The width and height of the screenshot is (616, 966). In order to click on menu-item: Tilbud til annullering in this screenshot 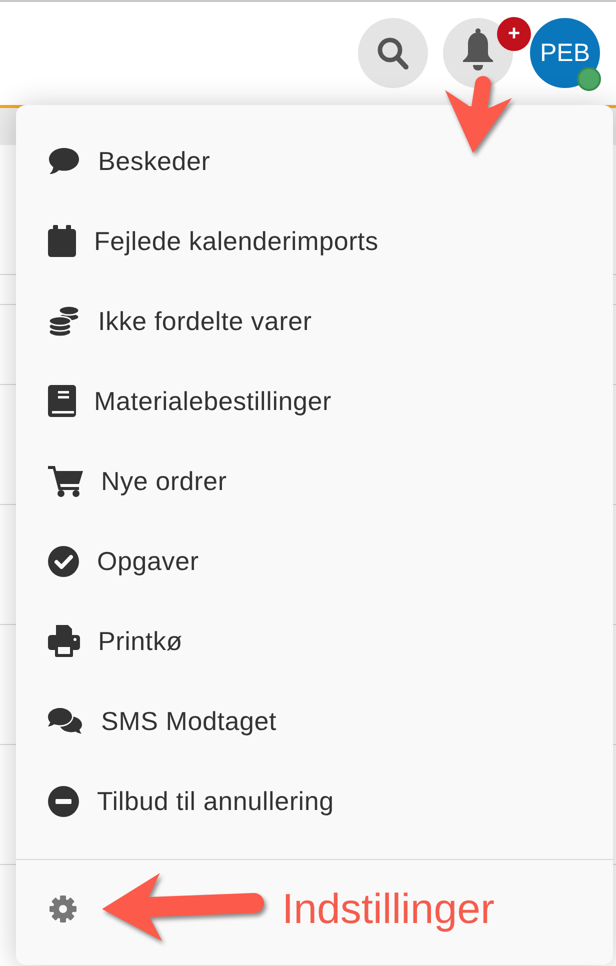, I will do `click(191, 801)`.